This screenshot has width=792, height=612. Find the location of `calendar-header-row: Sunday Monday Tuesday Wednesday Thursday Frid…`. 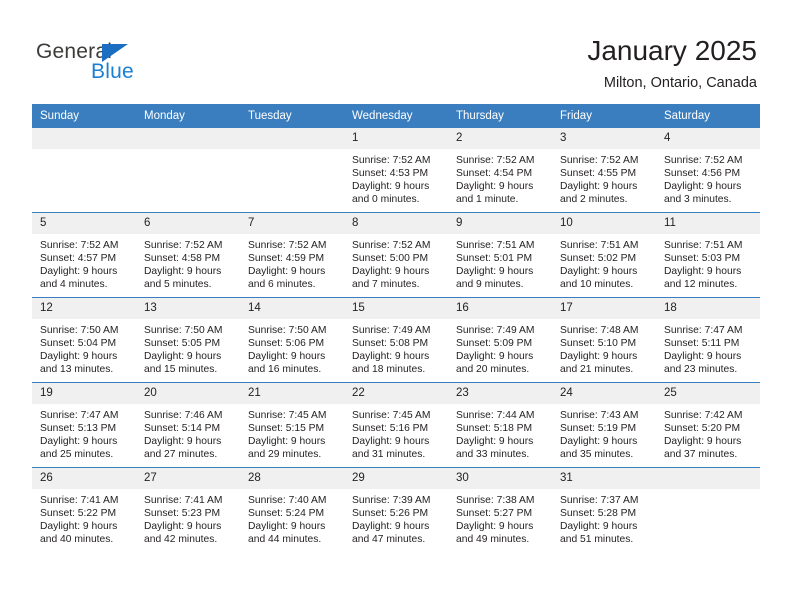

calendar-header-row: Sunday Monday Tuesday Wednesday Thursday Frid… is located at coordinates (396, 116).